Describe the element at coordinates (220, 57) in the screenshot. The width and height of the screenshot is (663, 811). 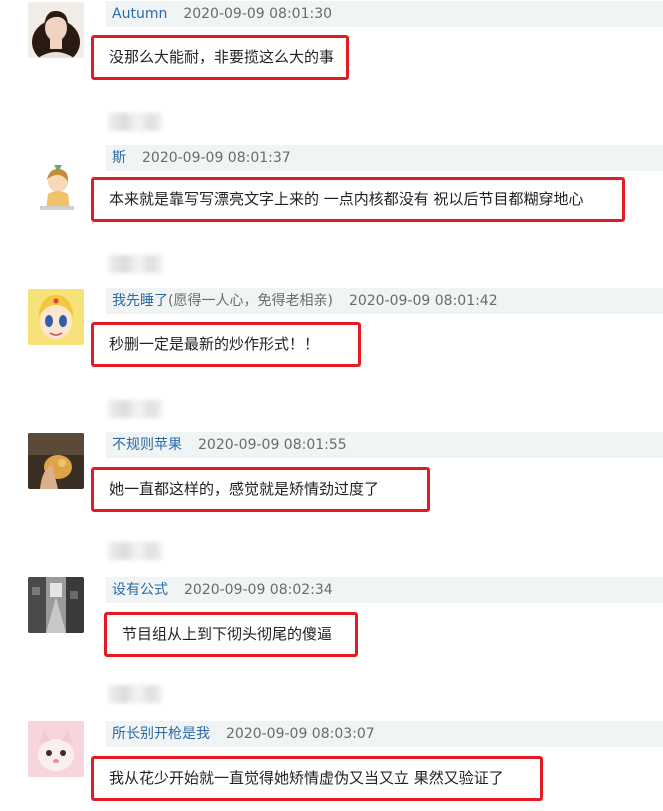
I see `comment-content: 没那么大能耐，非要揽这么大的事` at that location.